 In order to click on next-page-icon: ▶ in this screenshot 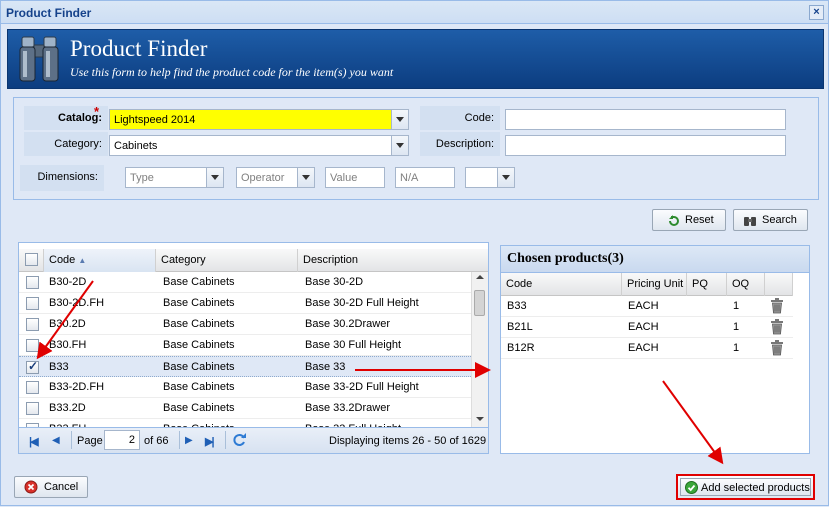, I will do `click(189, 440)`.